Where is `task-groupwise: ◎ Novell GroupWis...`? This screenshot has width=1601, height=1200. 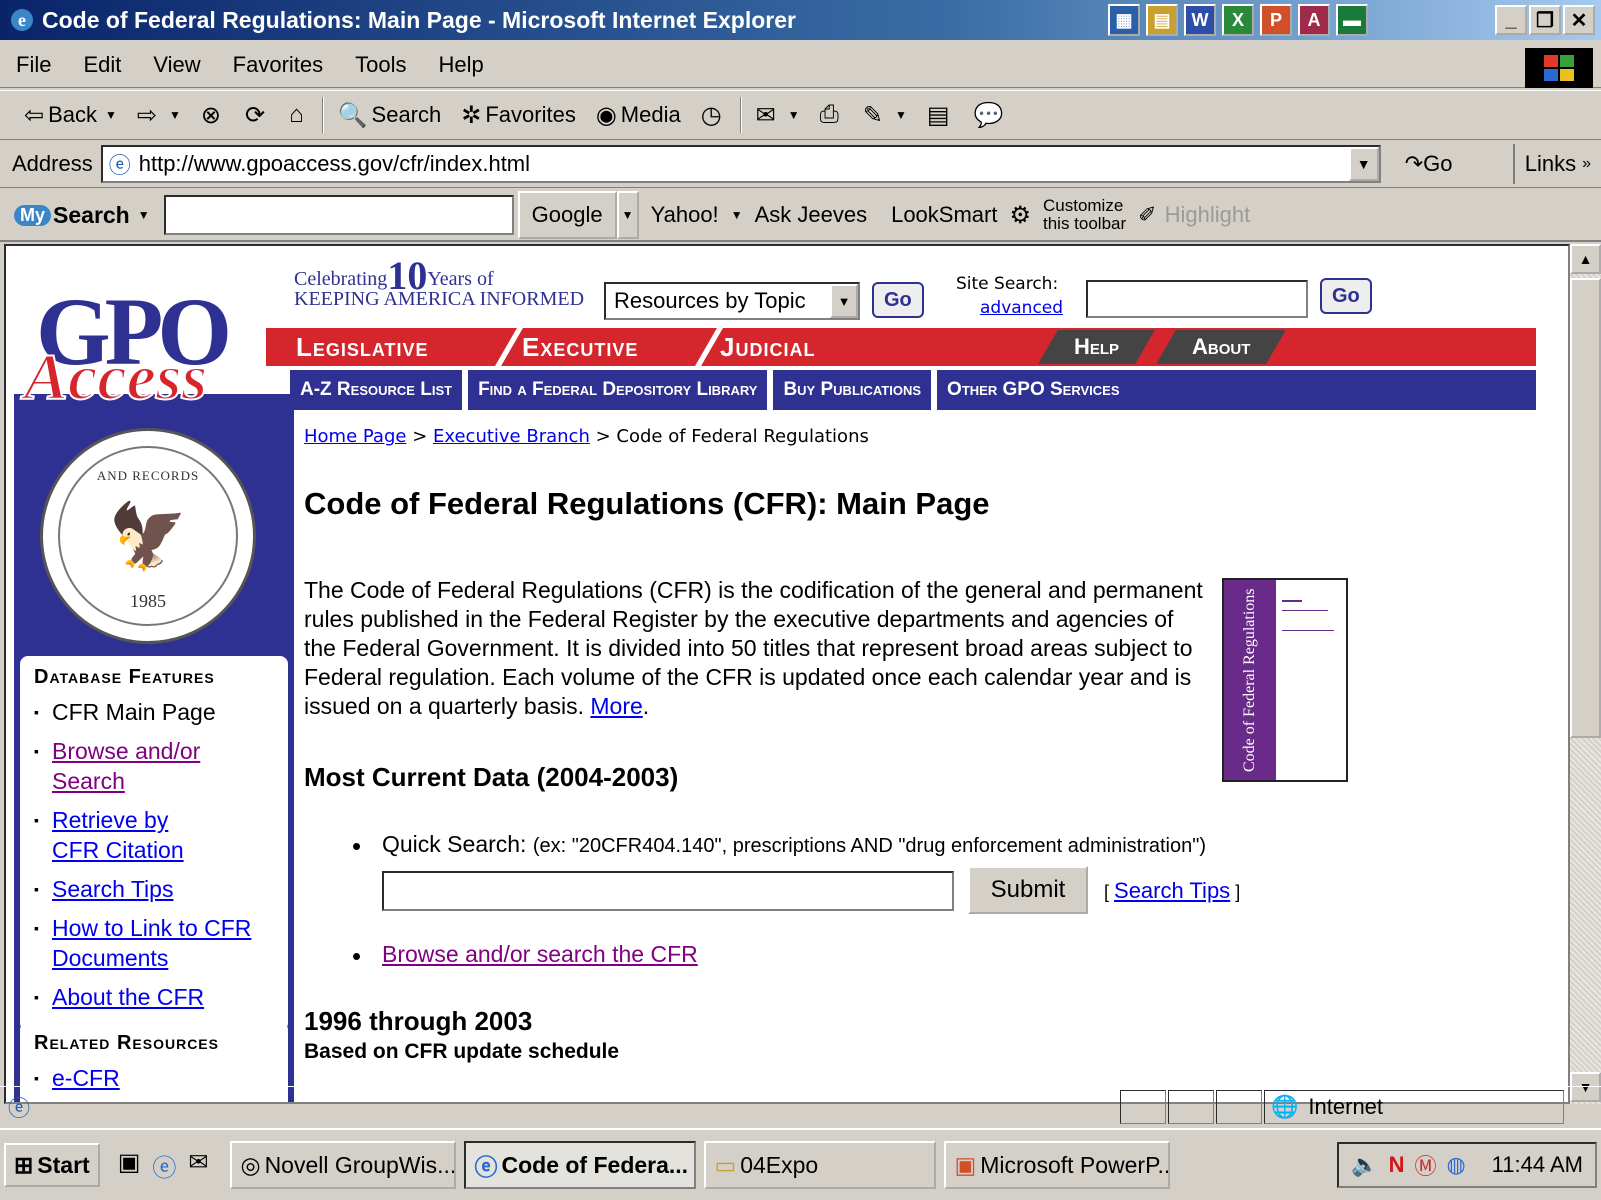 task-groupwise: ◎ Novell GroupWis... is located at coordinates (343, 1165).